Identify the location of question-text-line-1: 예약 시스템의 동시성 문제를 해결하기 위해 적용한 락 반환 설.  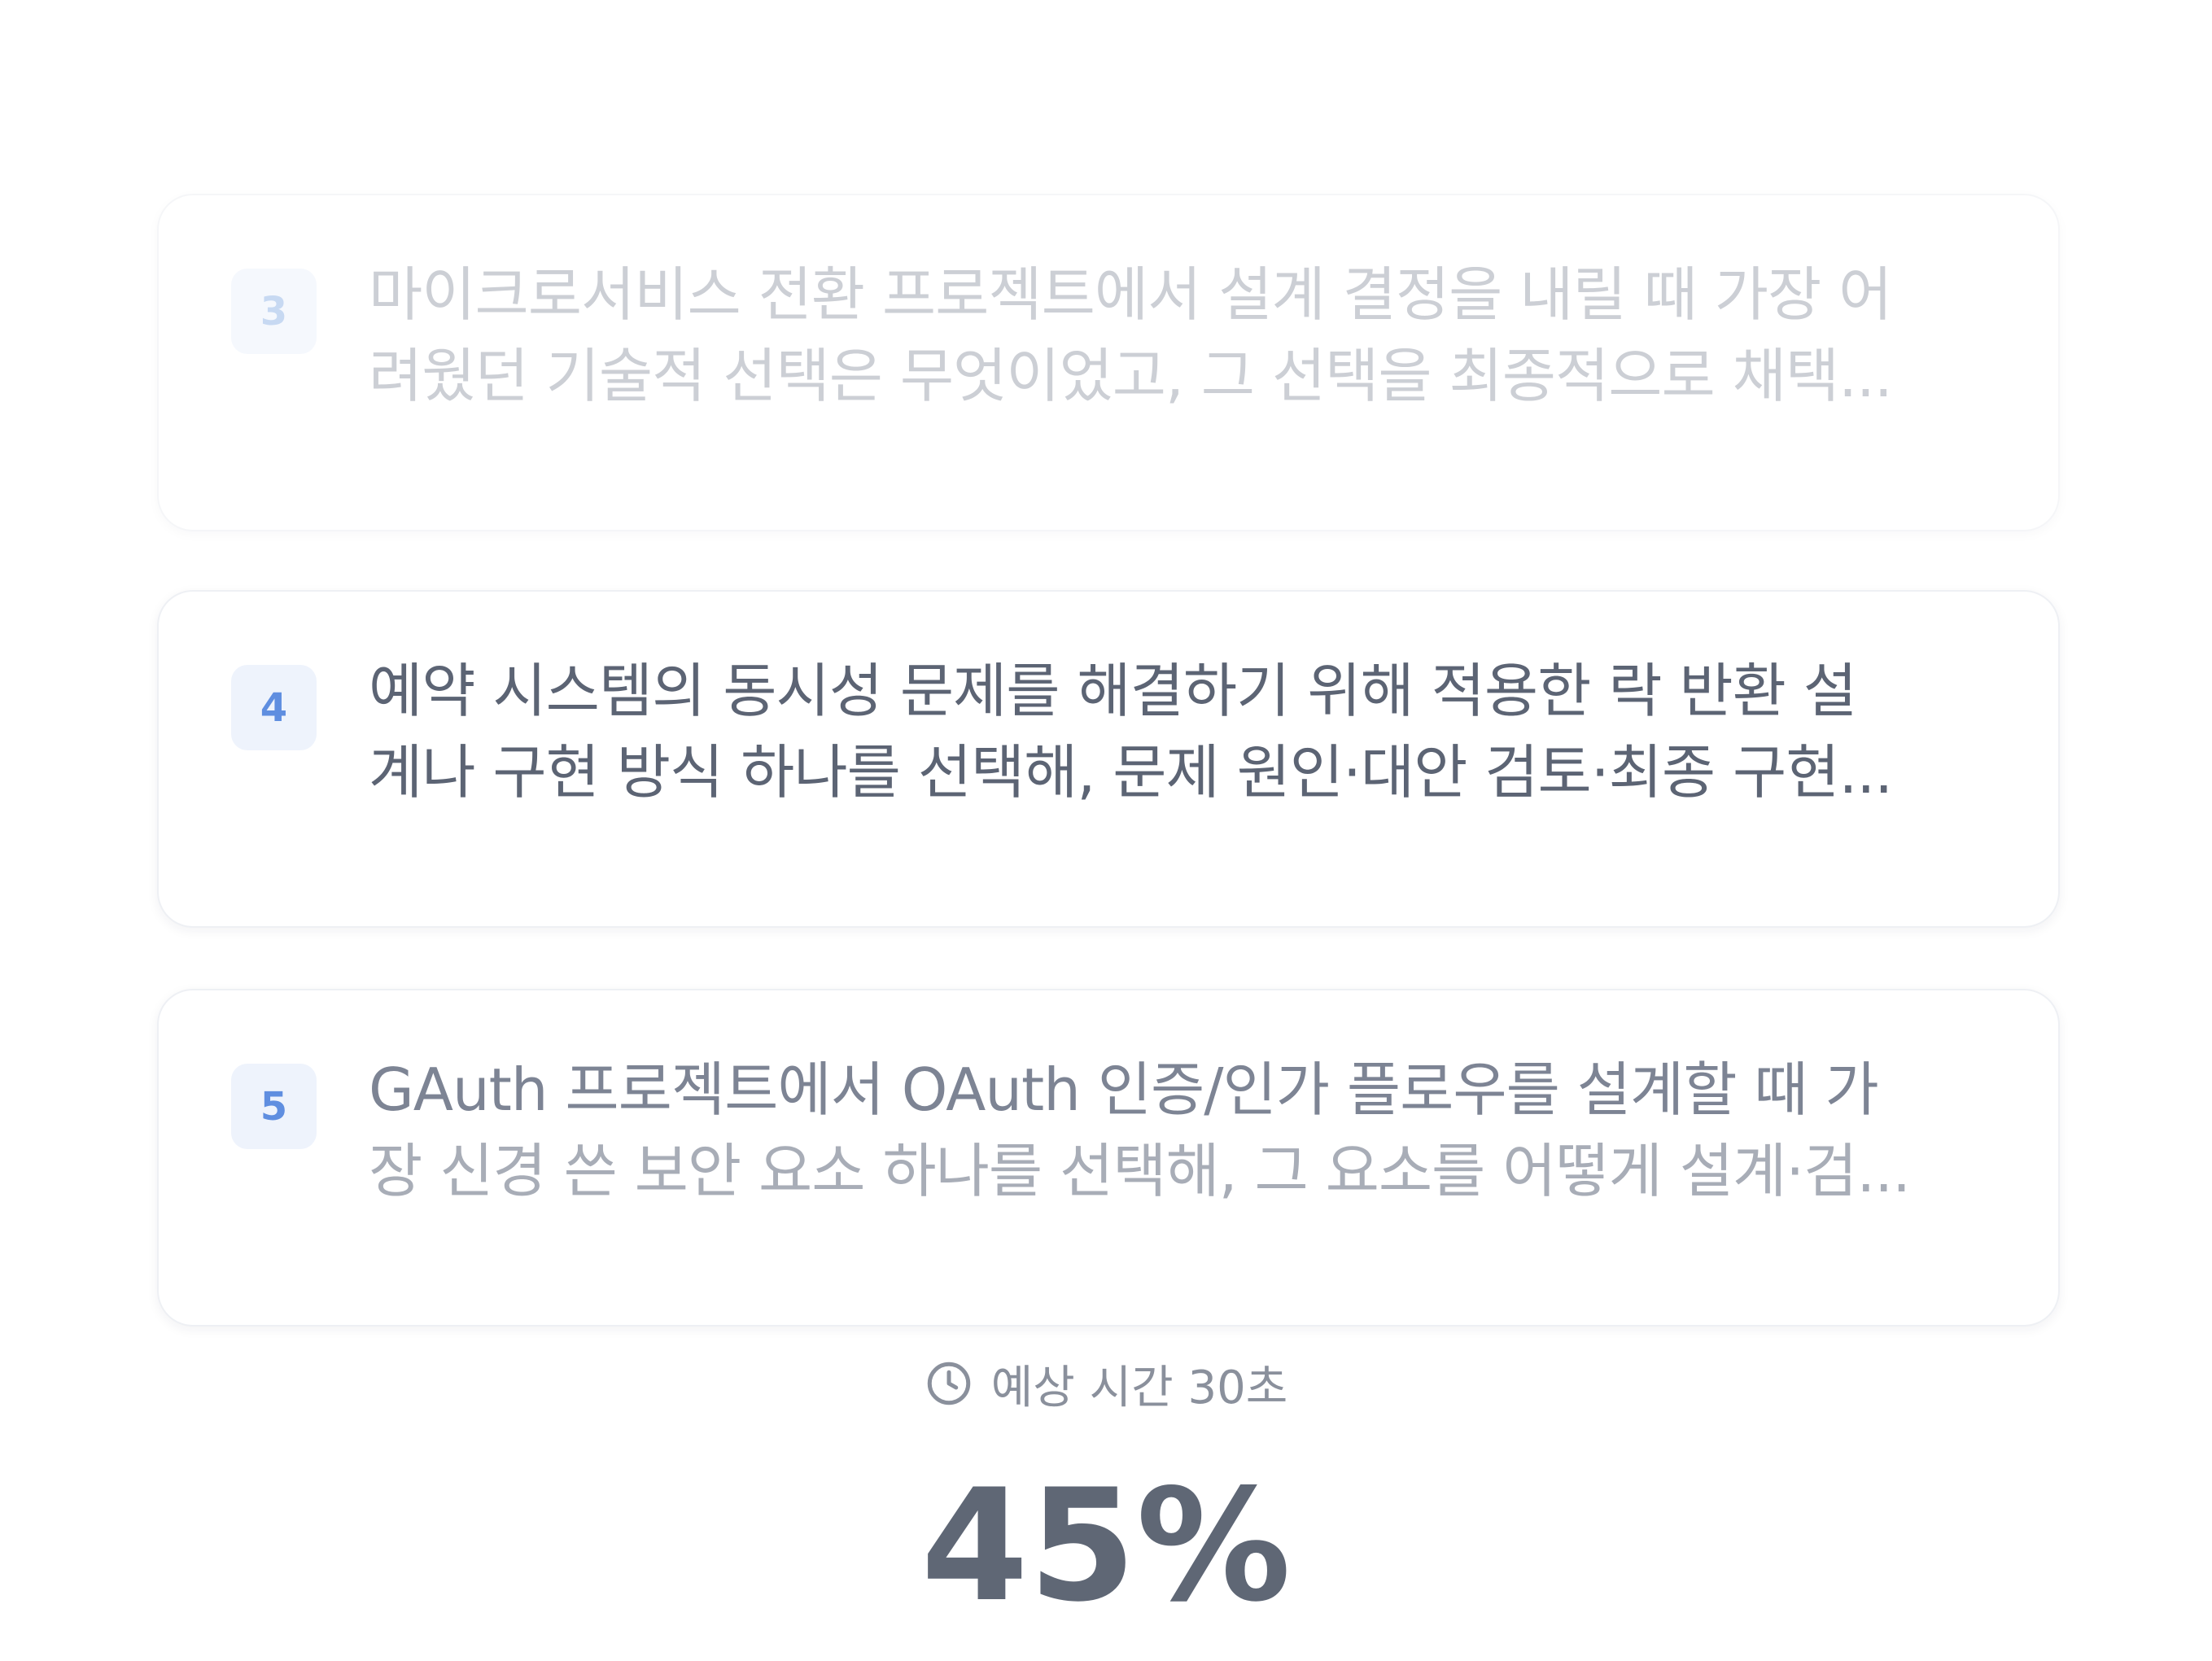
(1113, 691).